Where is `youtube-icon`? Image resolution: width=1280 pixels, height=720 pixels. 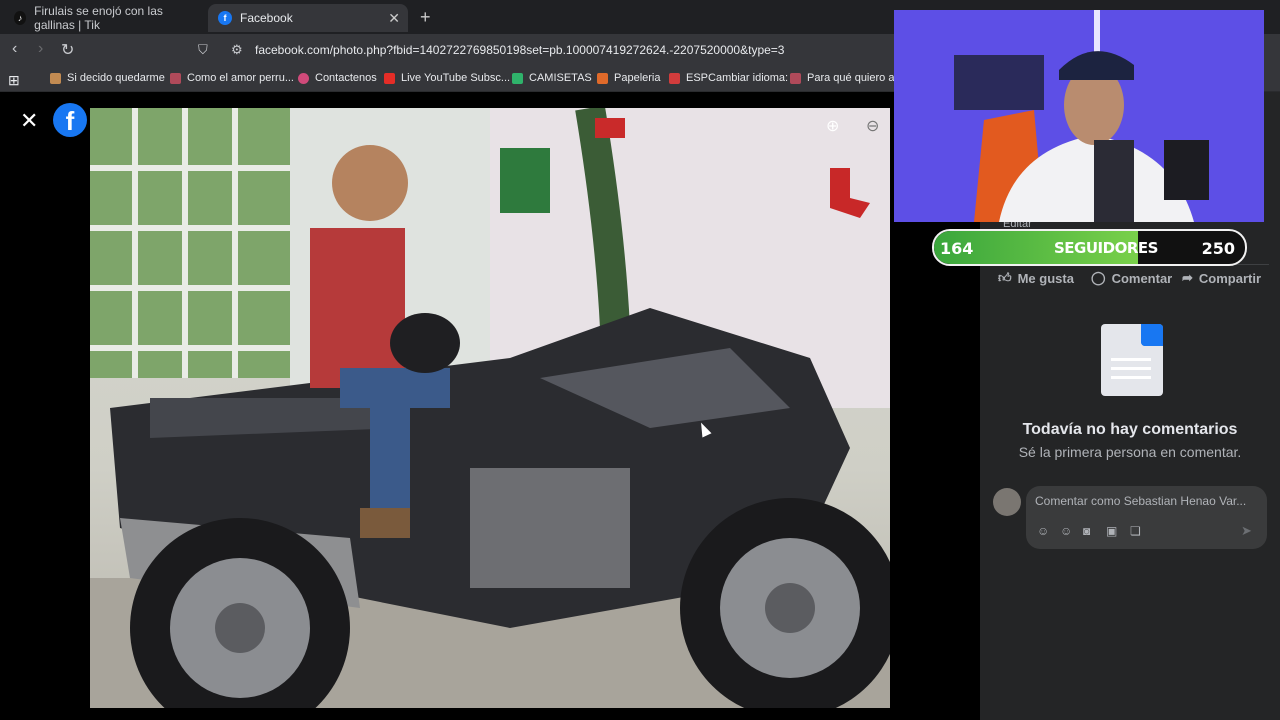 youtube-icon is located at coordinates (389, 78).